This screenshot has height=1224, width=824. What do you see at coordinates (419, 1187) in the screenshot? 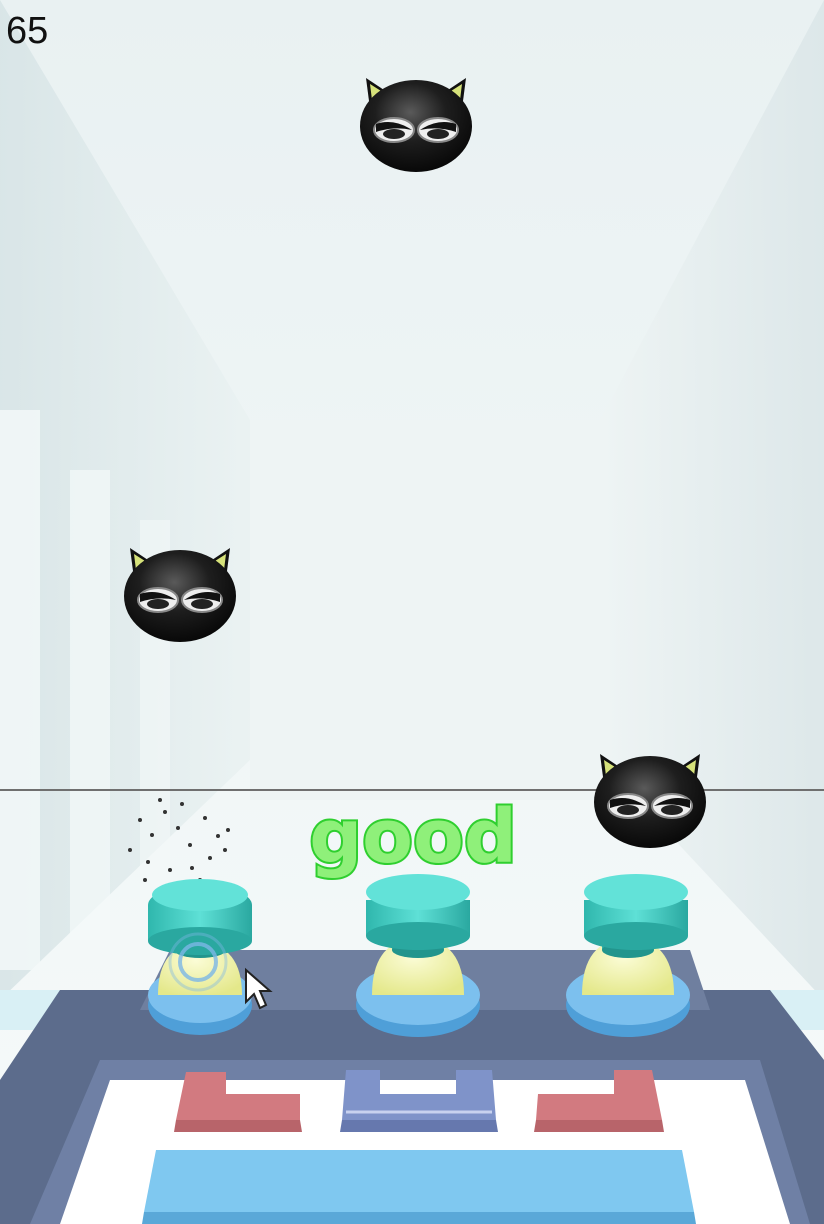
I see `space-bar` at bounding box center [419, 1187].